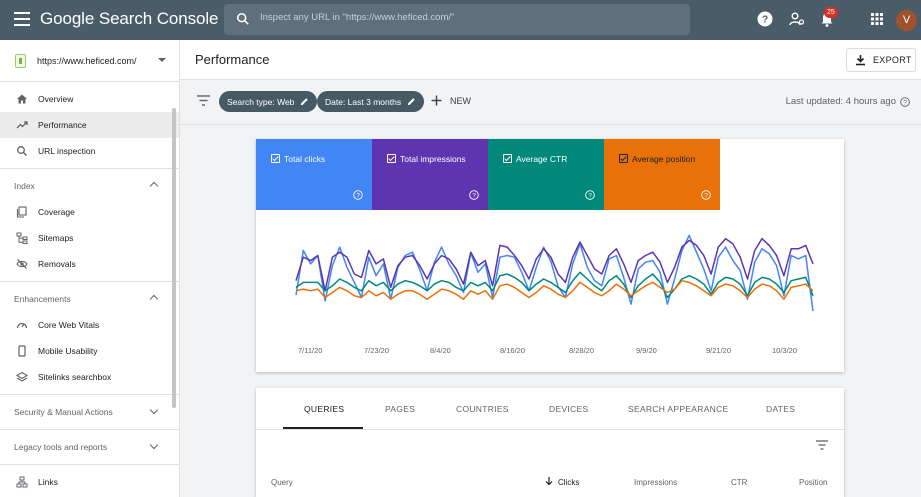  I want to click on export-label: EXPORT, so click(892, 60).